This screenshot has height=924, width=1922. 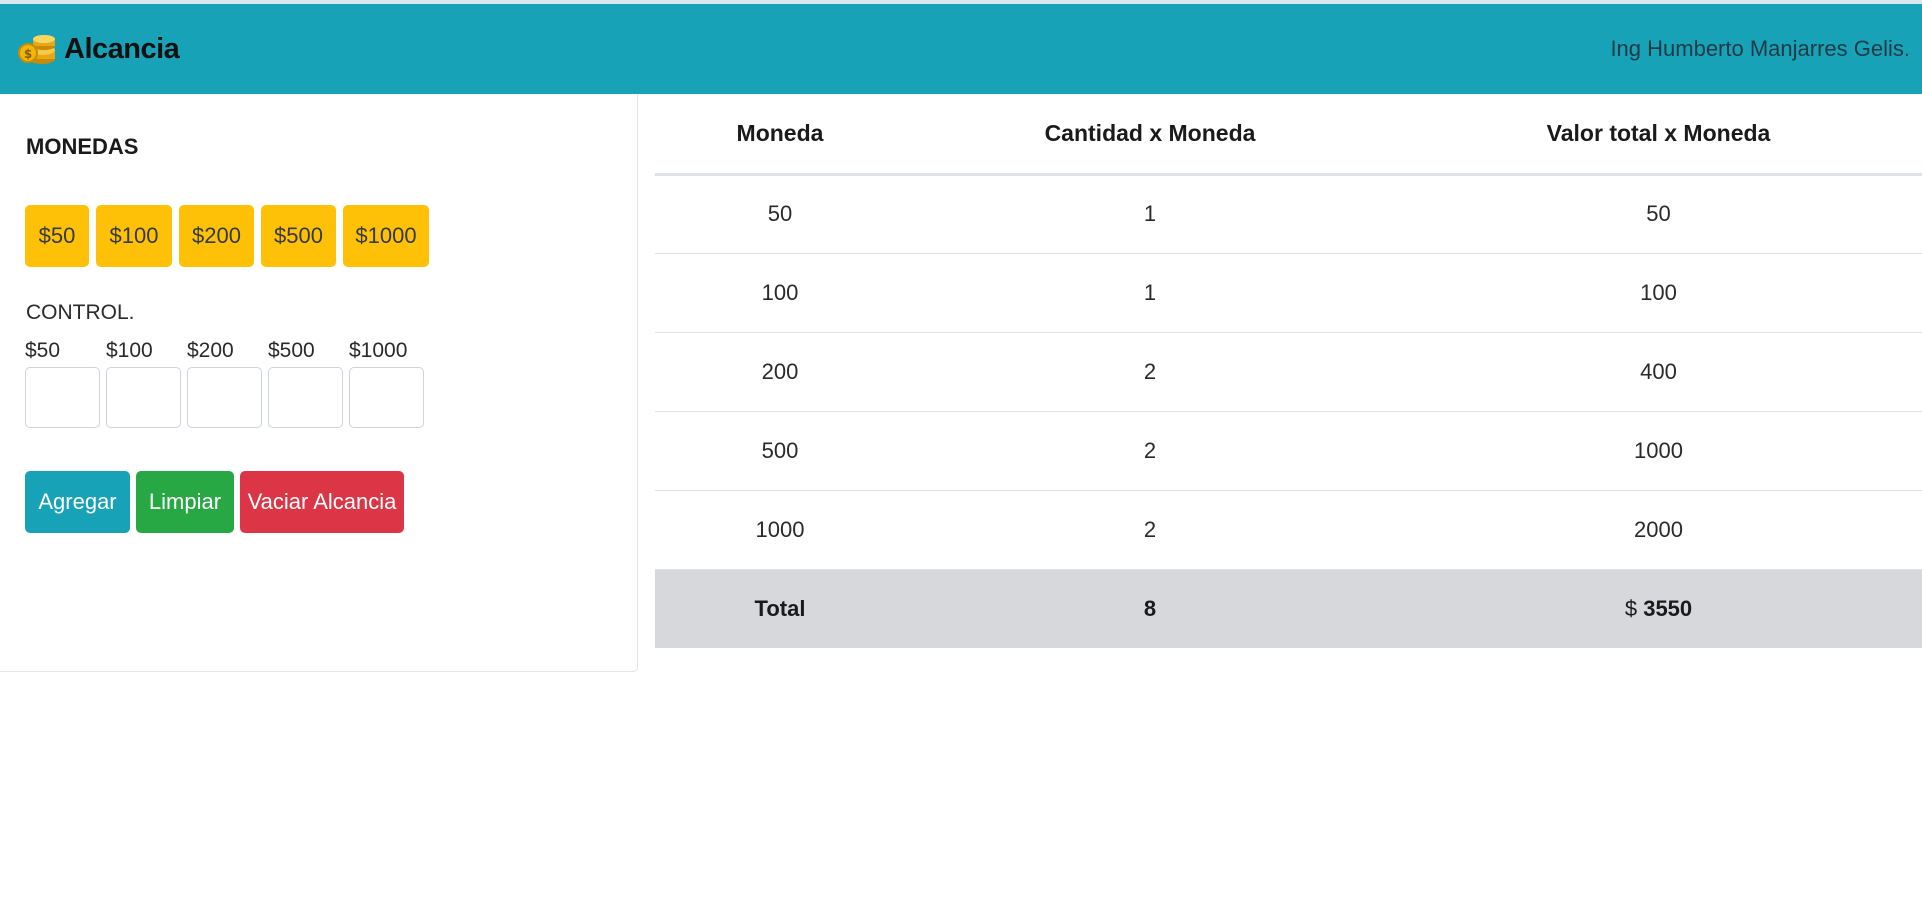 I want to click on coins-icon: $, so click(x=36, y=49).